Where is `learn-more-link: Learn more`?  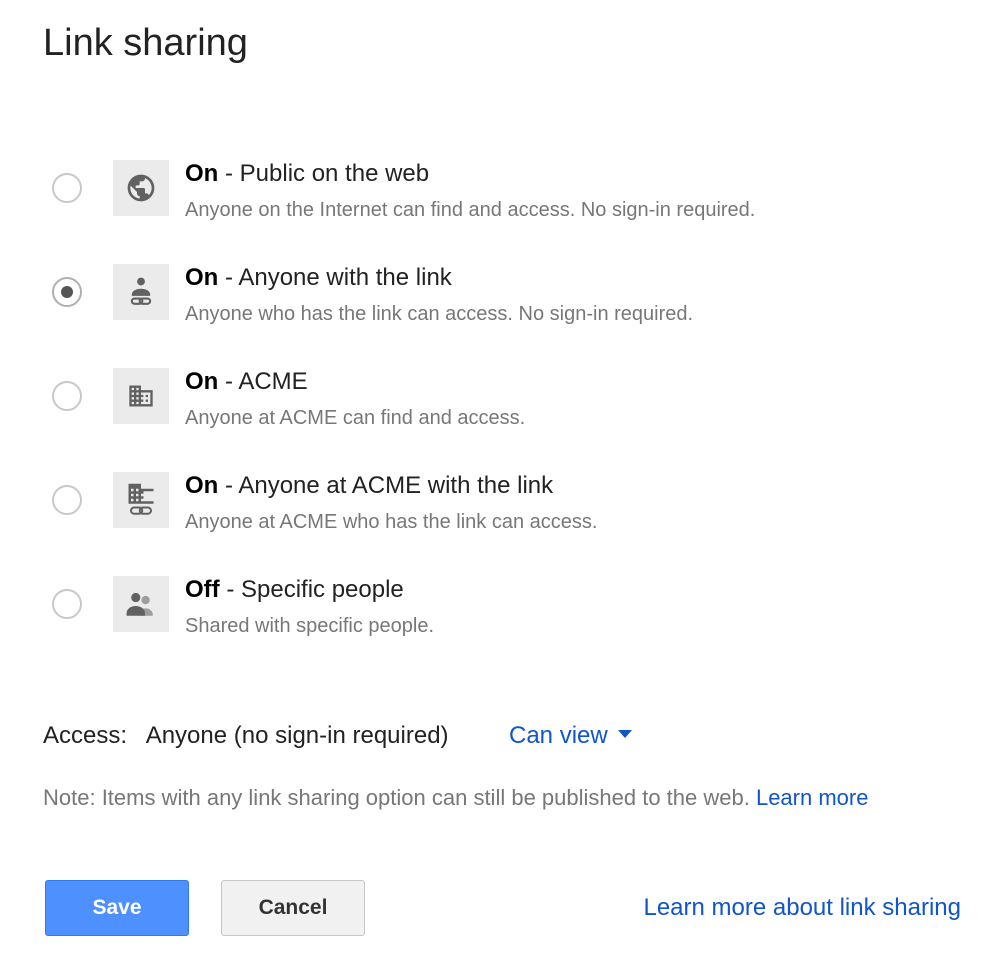 learn-more-link: Learn more is located at coordinates (812, 797).